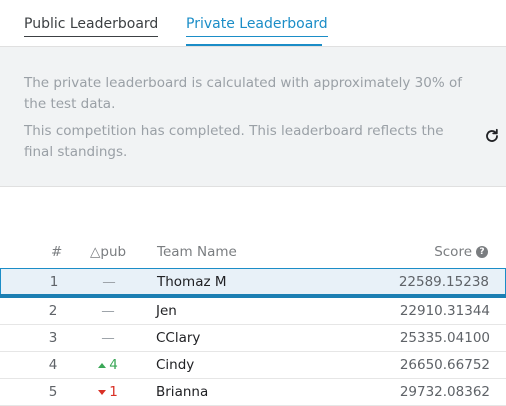 The height and width of the screenshot is (406, 506). I want to click on row-score: 25335.04100, so click(444, 338).